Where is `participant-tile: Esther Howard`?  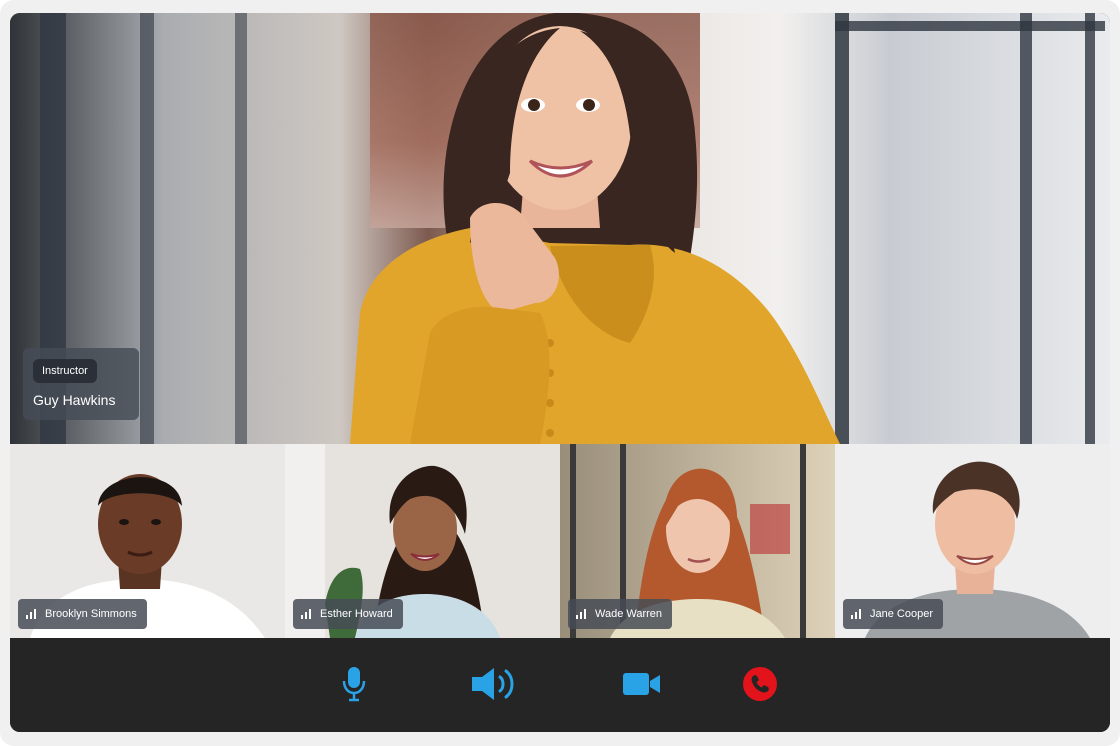
participant-tile: Esther Howard is located at coordinates (422, 541).